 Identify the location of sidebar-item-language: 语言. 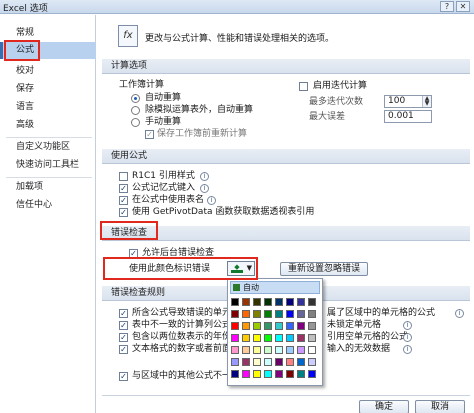
(48, 107).